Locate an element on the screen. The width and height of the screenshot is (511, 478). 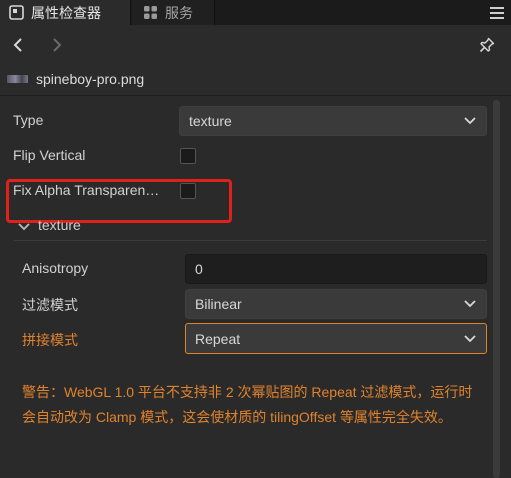
pin-button is located at coordinates (487, 45).